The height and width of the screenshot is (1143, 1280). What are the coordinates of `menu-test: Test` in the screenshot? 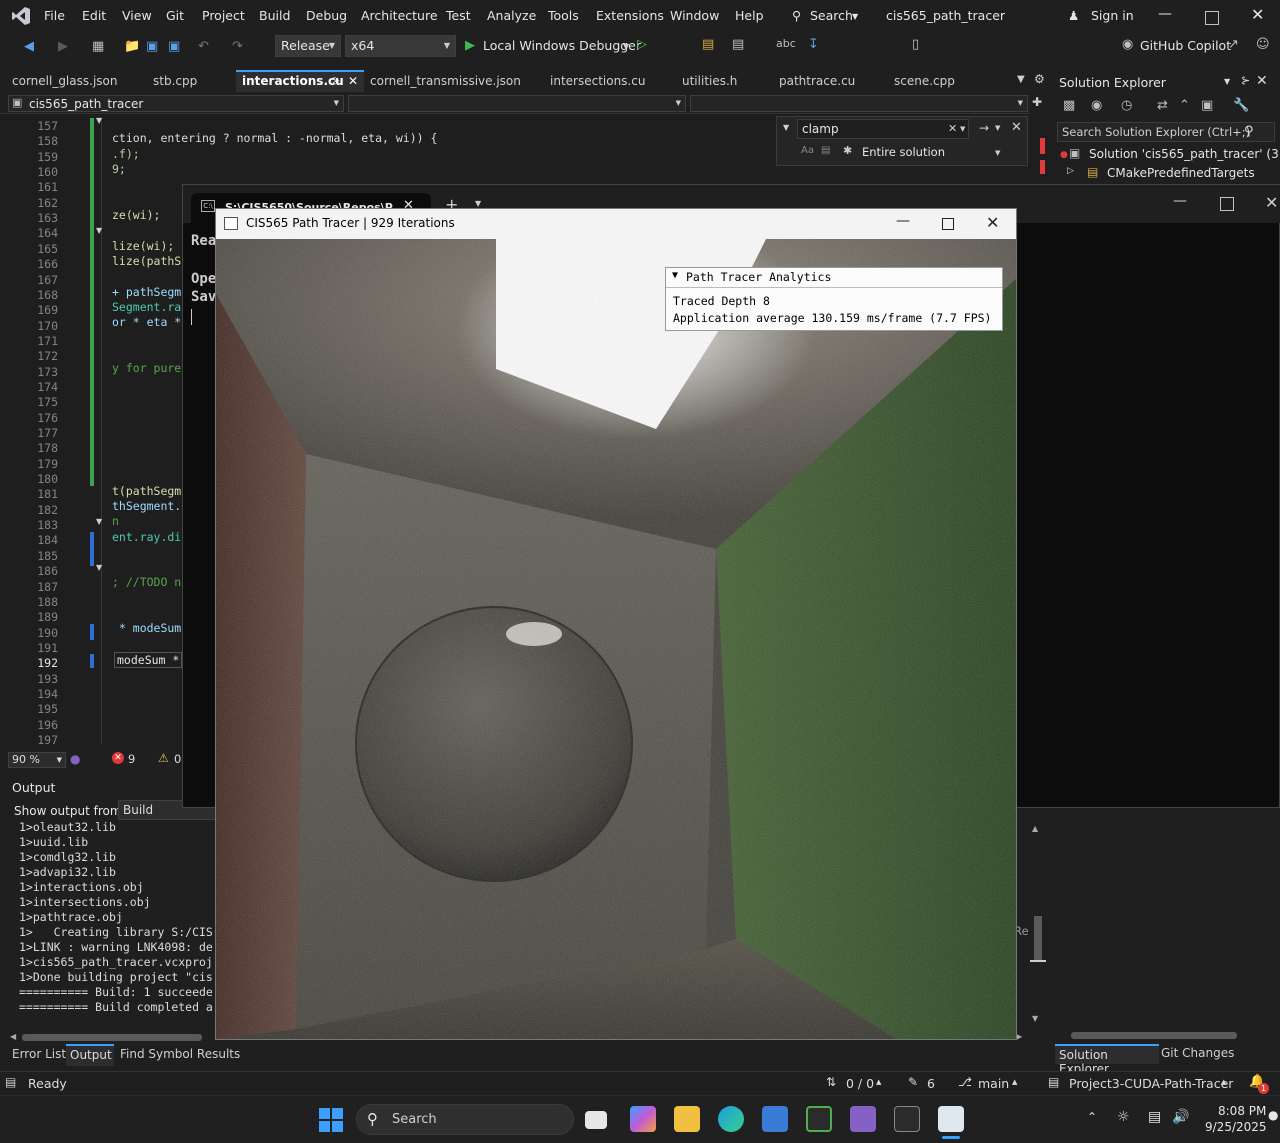 It's located at (458, 15).